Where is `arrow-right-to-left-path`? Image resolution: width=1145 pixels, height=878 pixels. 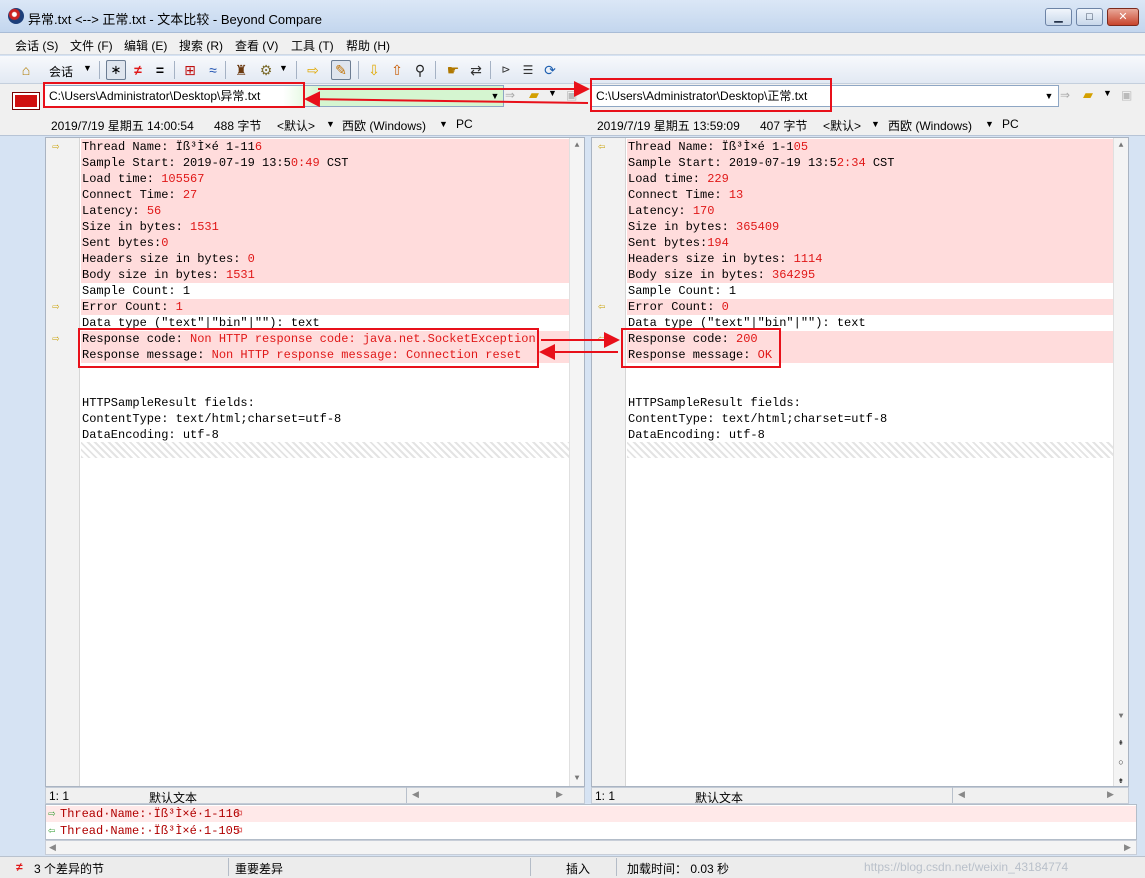
arrow-right-to-left-path is located at coordinates (446, 99).